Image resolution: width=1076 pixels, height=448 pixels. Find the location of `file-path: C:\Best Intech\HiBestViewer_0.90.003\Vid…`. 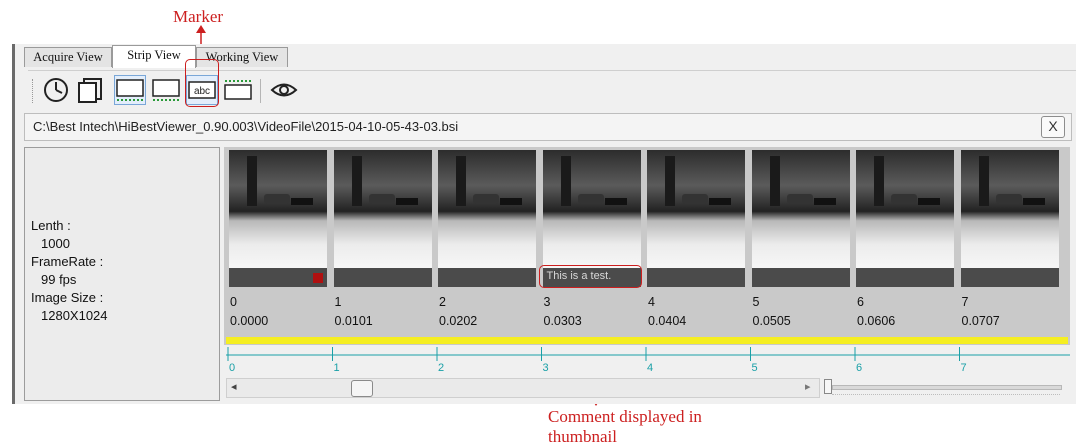

file-path: C:\Best Intech\HiBestViewer_0.90.003\Vid… is located at coordinates (246, 126).